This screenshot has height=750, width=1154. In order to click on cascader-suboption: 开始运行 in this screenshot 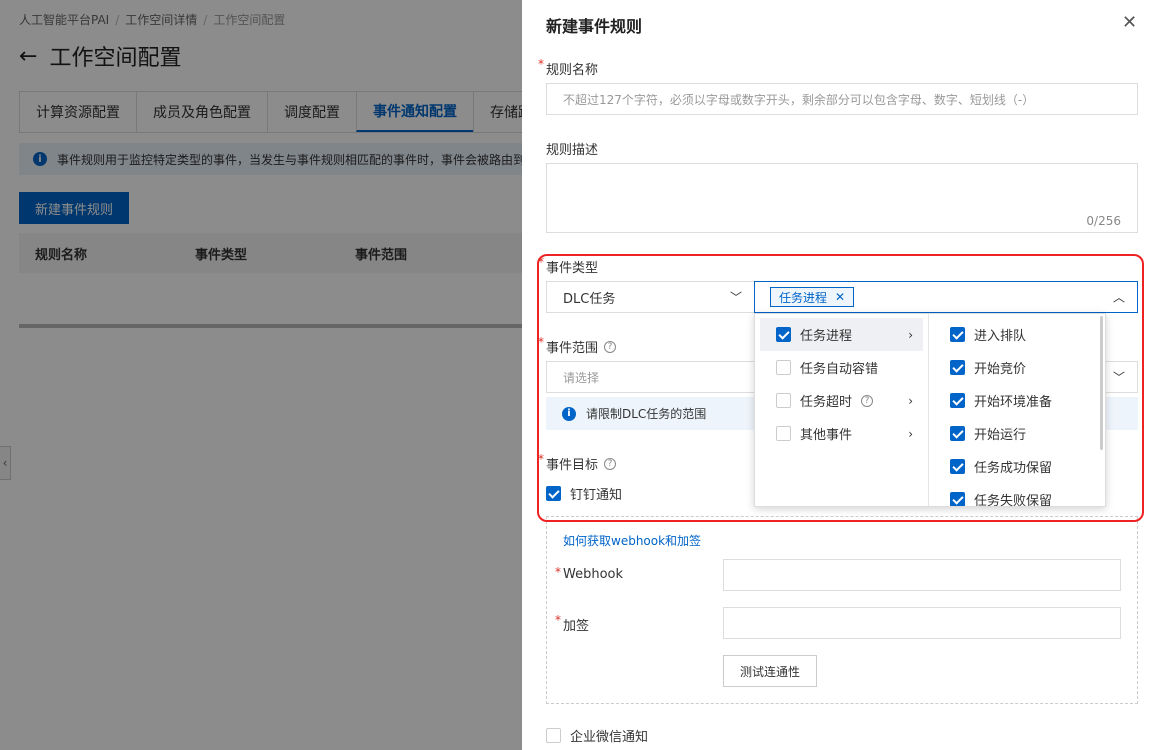, I will do `click(1017, 433)`.